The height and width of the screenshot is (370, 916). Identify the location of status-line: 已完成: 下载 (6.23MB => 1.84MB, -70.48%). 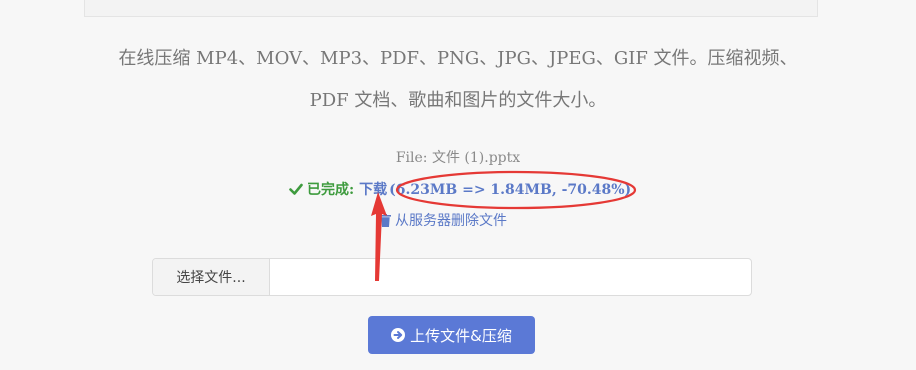
(460, 190).